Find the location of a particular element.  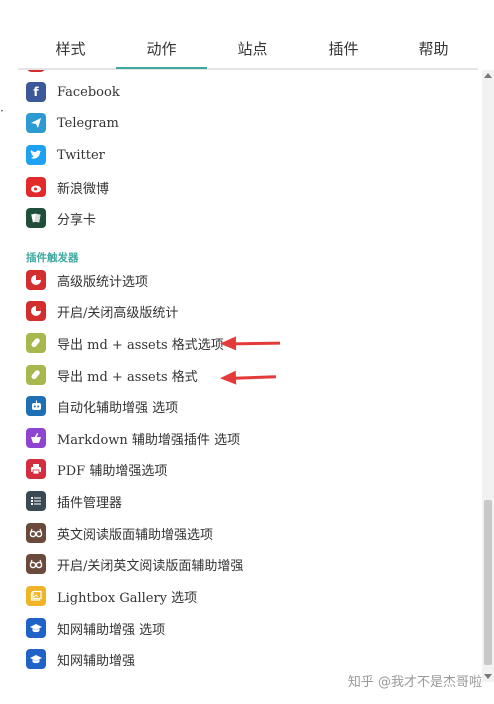

weibo-icon is located at coordinates (36, 187).